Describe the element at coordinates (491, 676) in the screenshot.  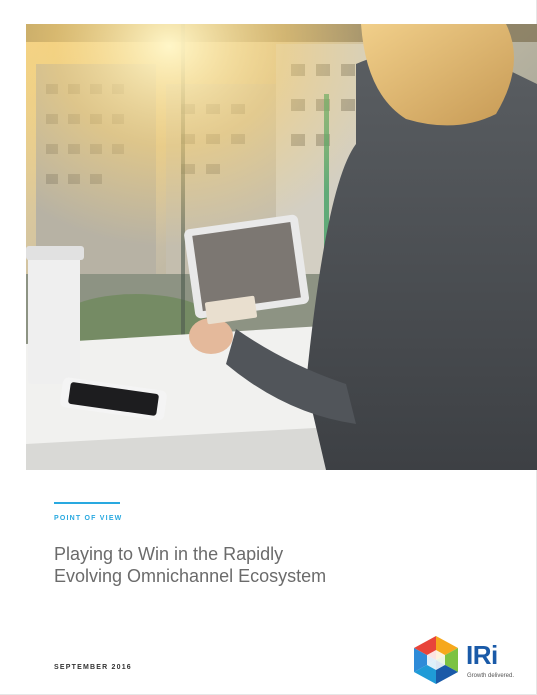
I see `iri-tagline: Growth delivered.` at that location.